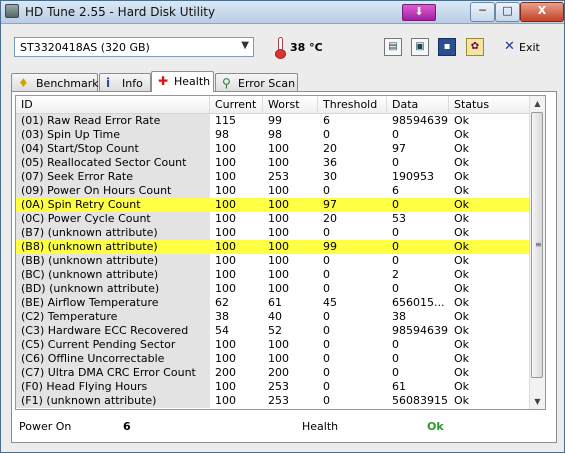 The width and height of the screenshot is (565, 453). I want to click on cell-worst: 52, so click(275, 330).